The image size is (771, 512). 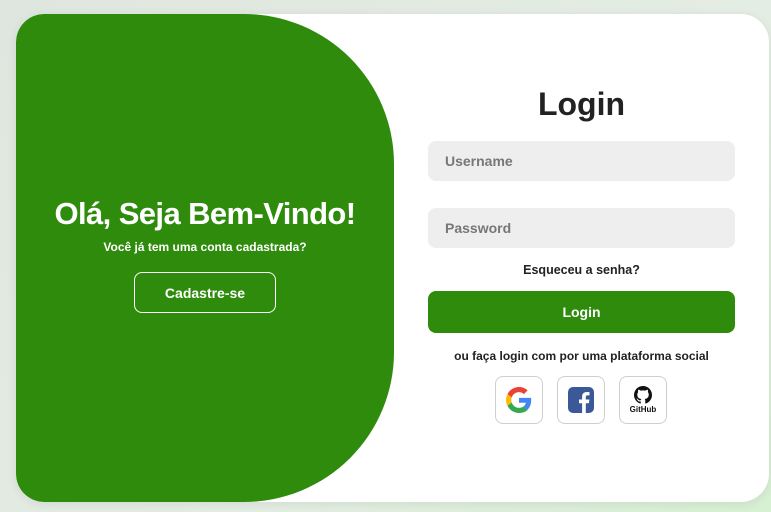 I want to click on social-login-row: GitHub, so click(x=581, y=400).